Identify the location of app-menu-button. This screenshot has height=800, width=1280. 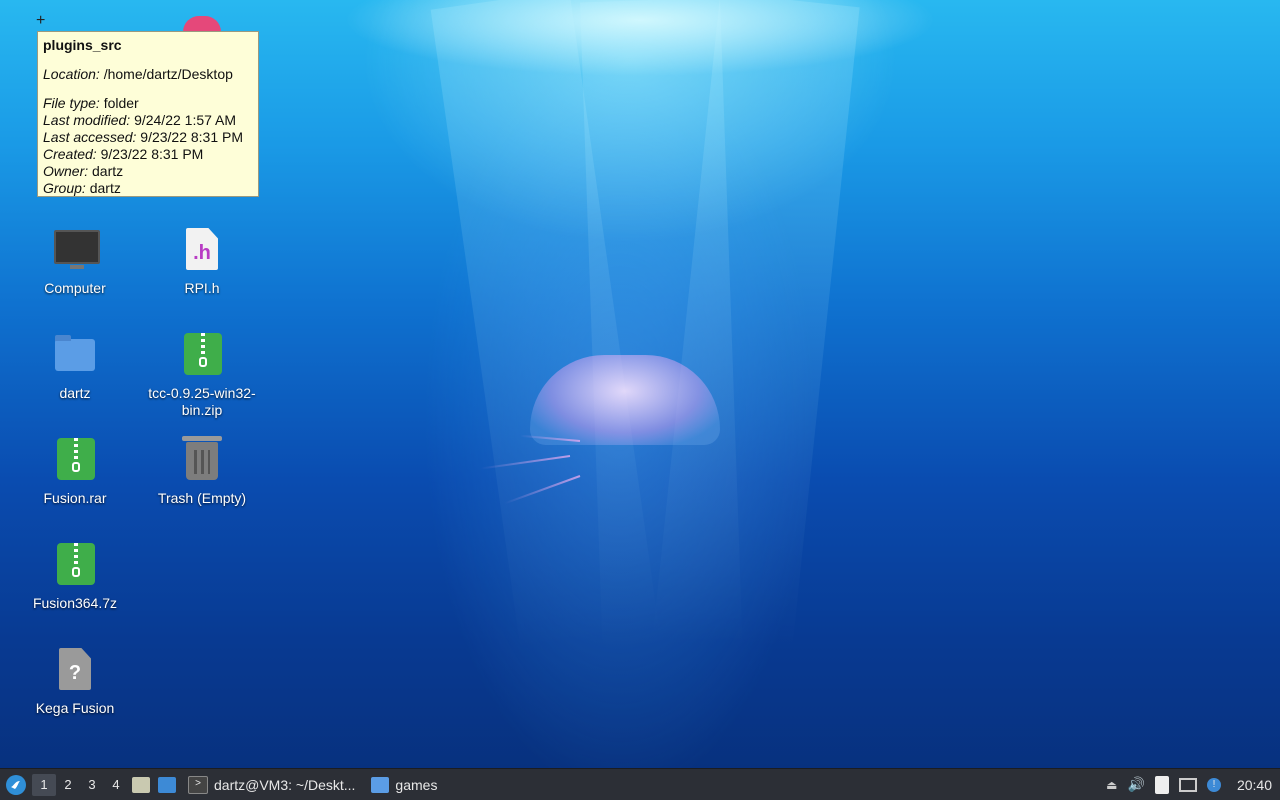
(16, 784).